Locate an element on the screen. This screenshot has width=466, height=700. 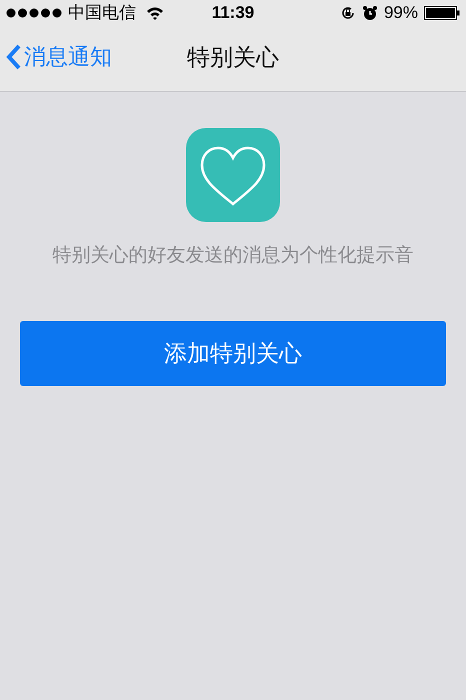
signal-icon is located at coordinates (34, 13).